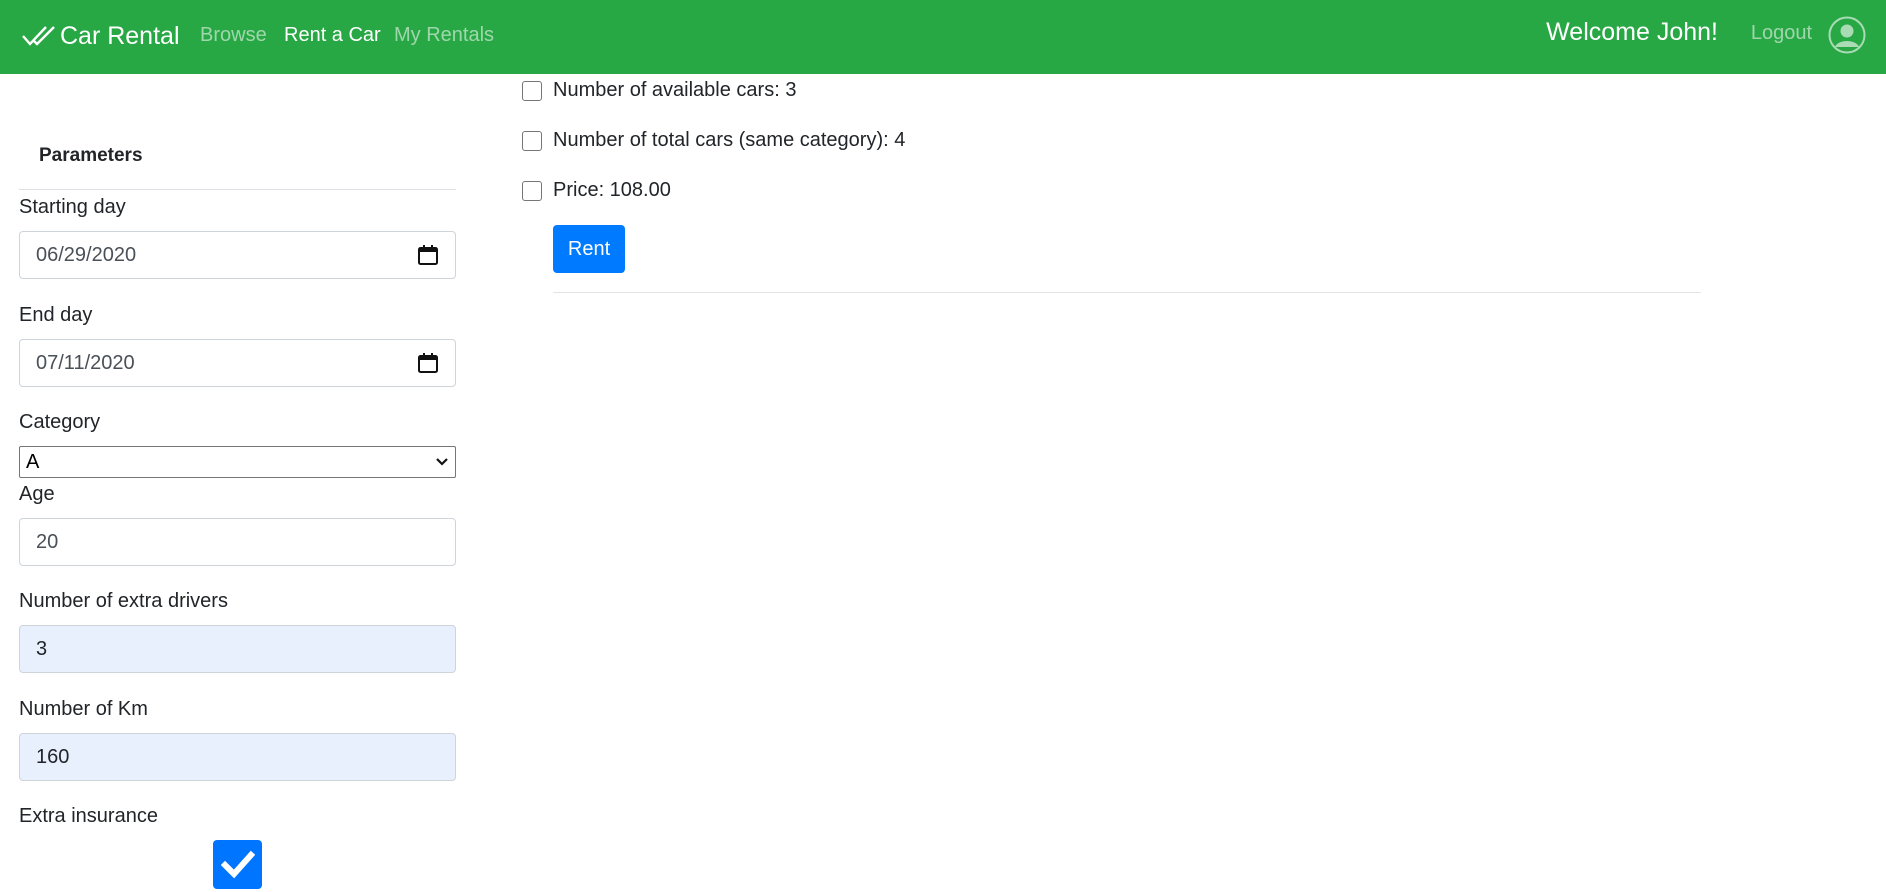 This screenshot has width=1886, height=892. I want to click on category-label: Category, so click(60, 422).